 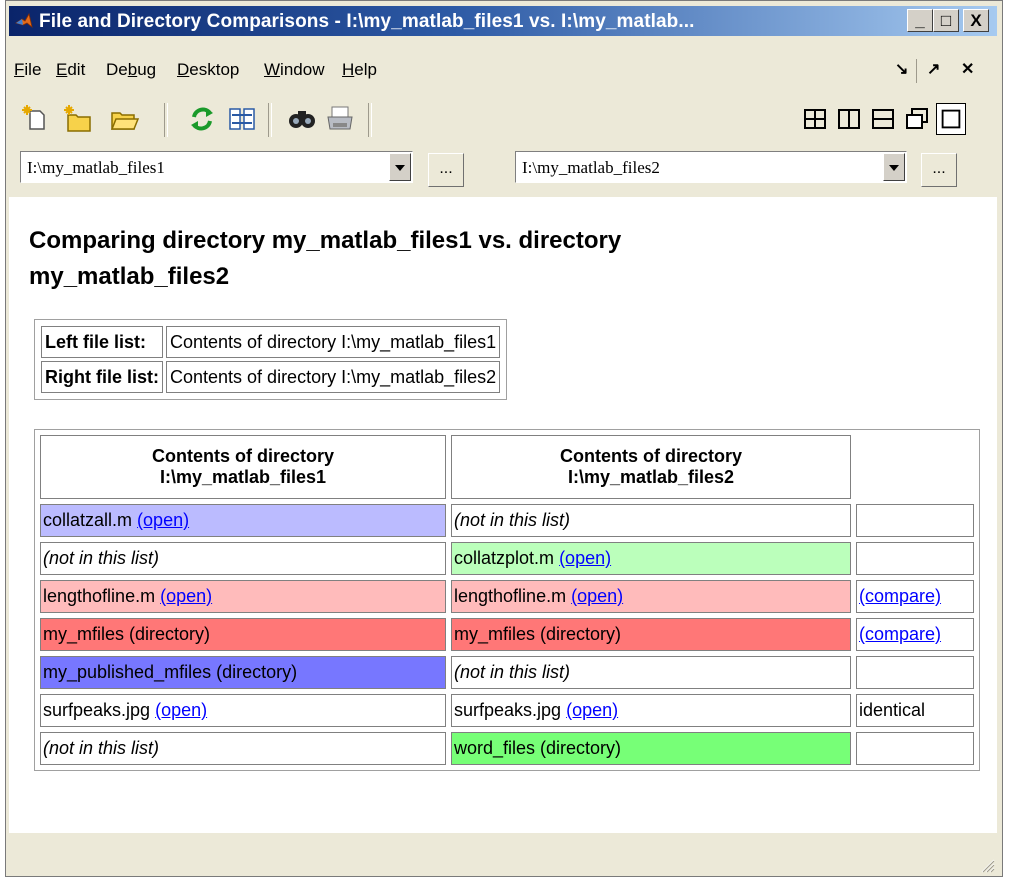 What do you see at coordinates (967, 69) in the screenshot?
I see `close-doc-icon: ✕` at bounding box center [967, 69].